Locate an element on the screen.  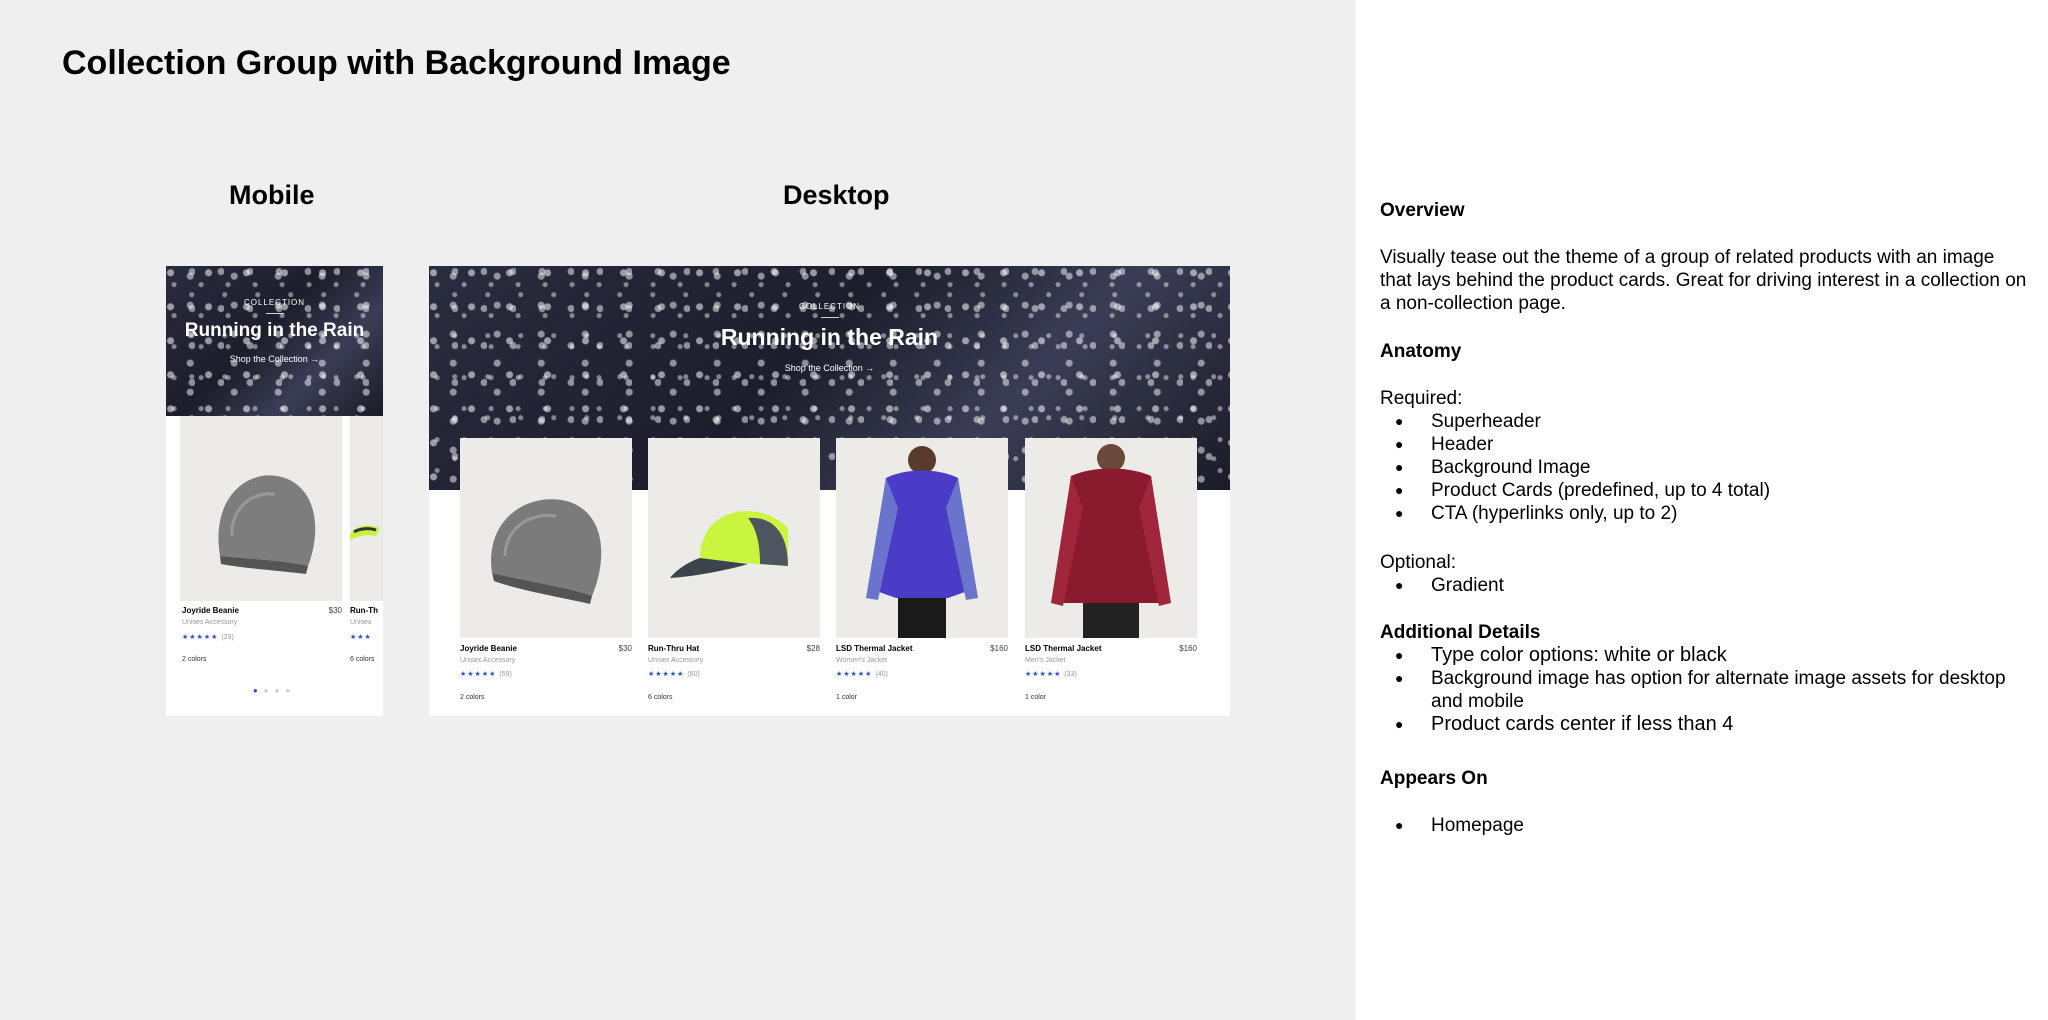
list-item: Homepage is located at coordinates (1705, 825).